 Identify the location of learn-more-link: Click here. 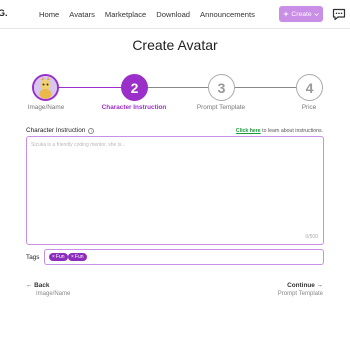
(248, 131).